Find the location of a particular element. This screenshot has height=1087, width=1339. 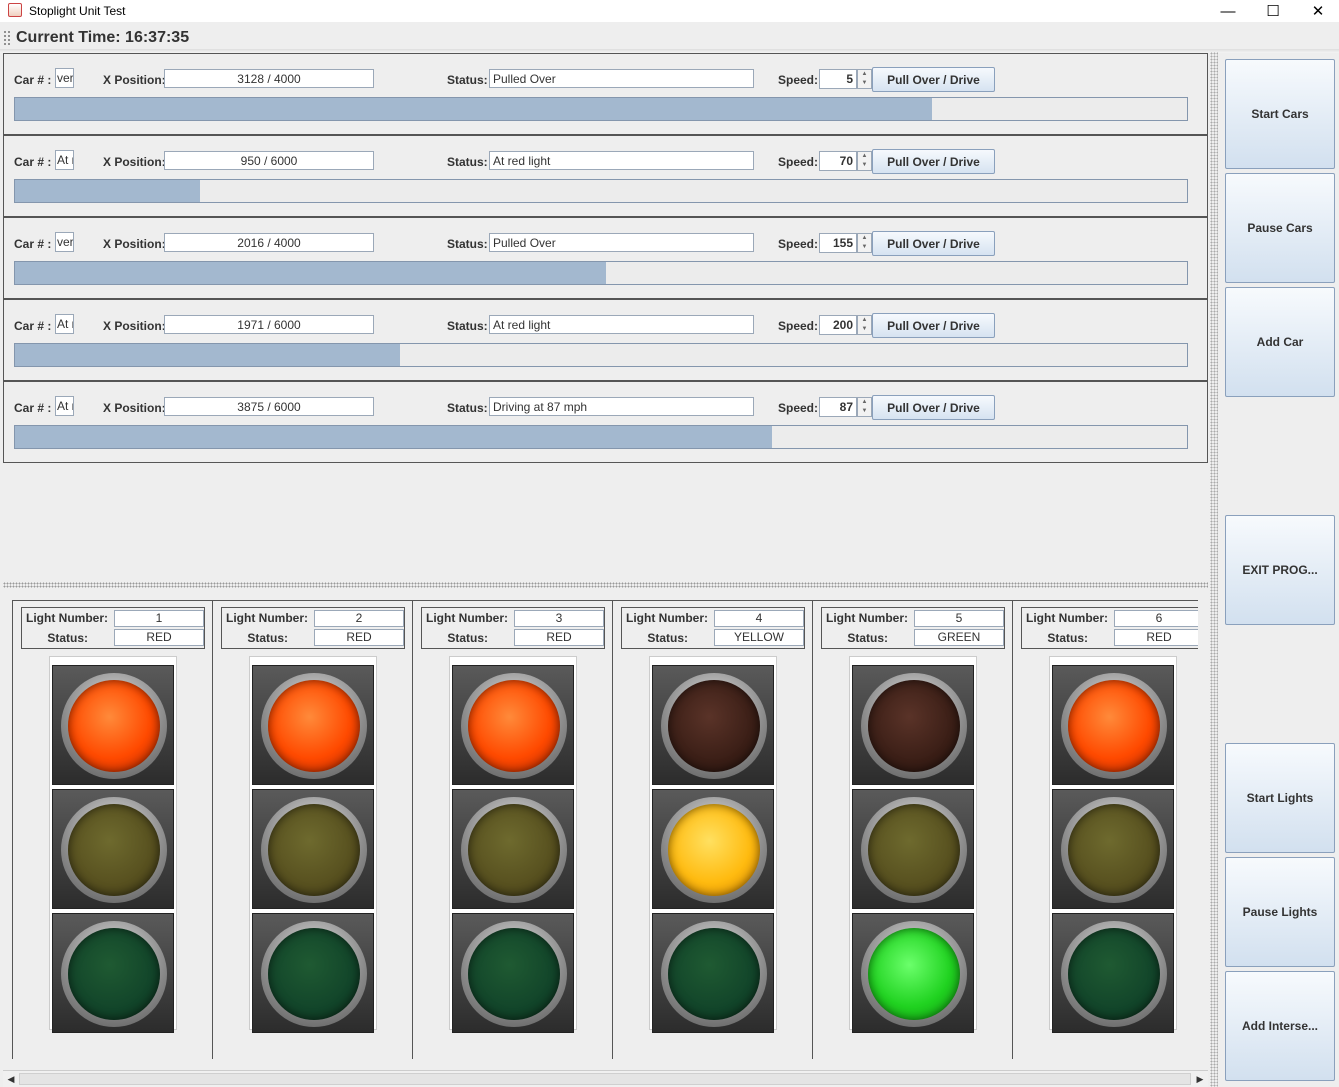

status-field: Driving at 87 mph is located at coordinates (621, 406).